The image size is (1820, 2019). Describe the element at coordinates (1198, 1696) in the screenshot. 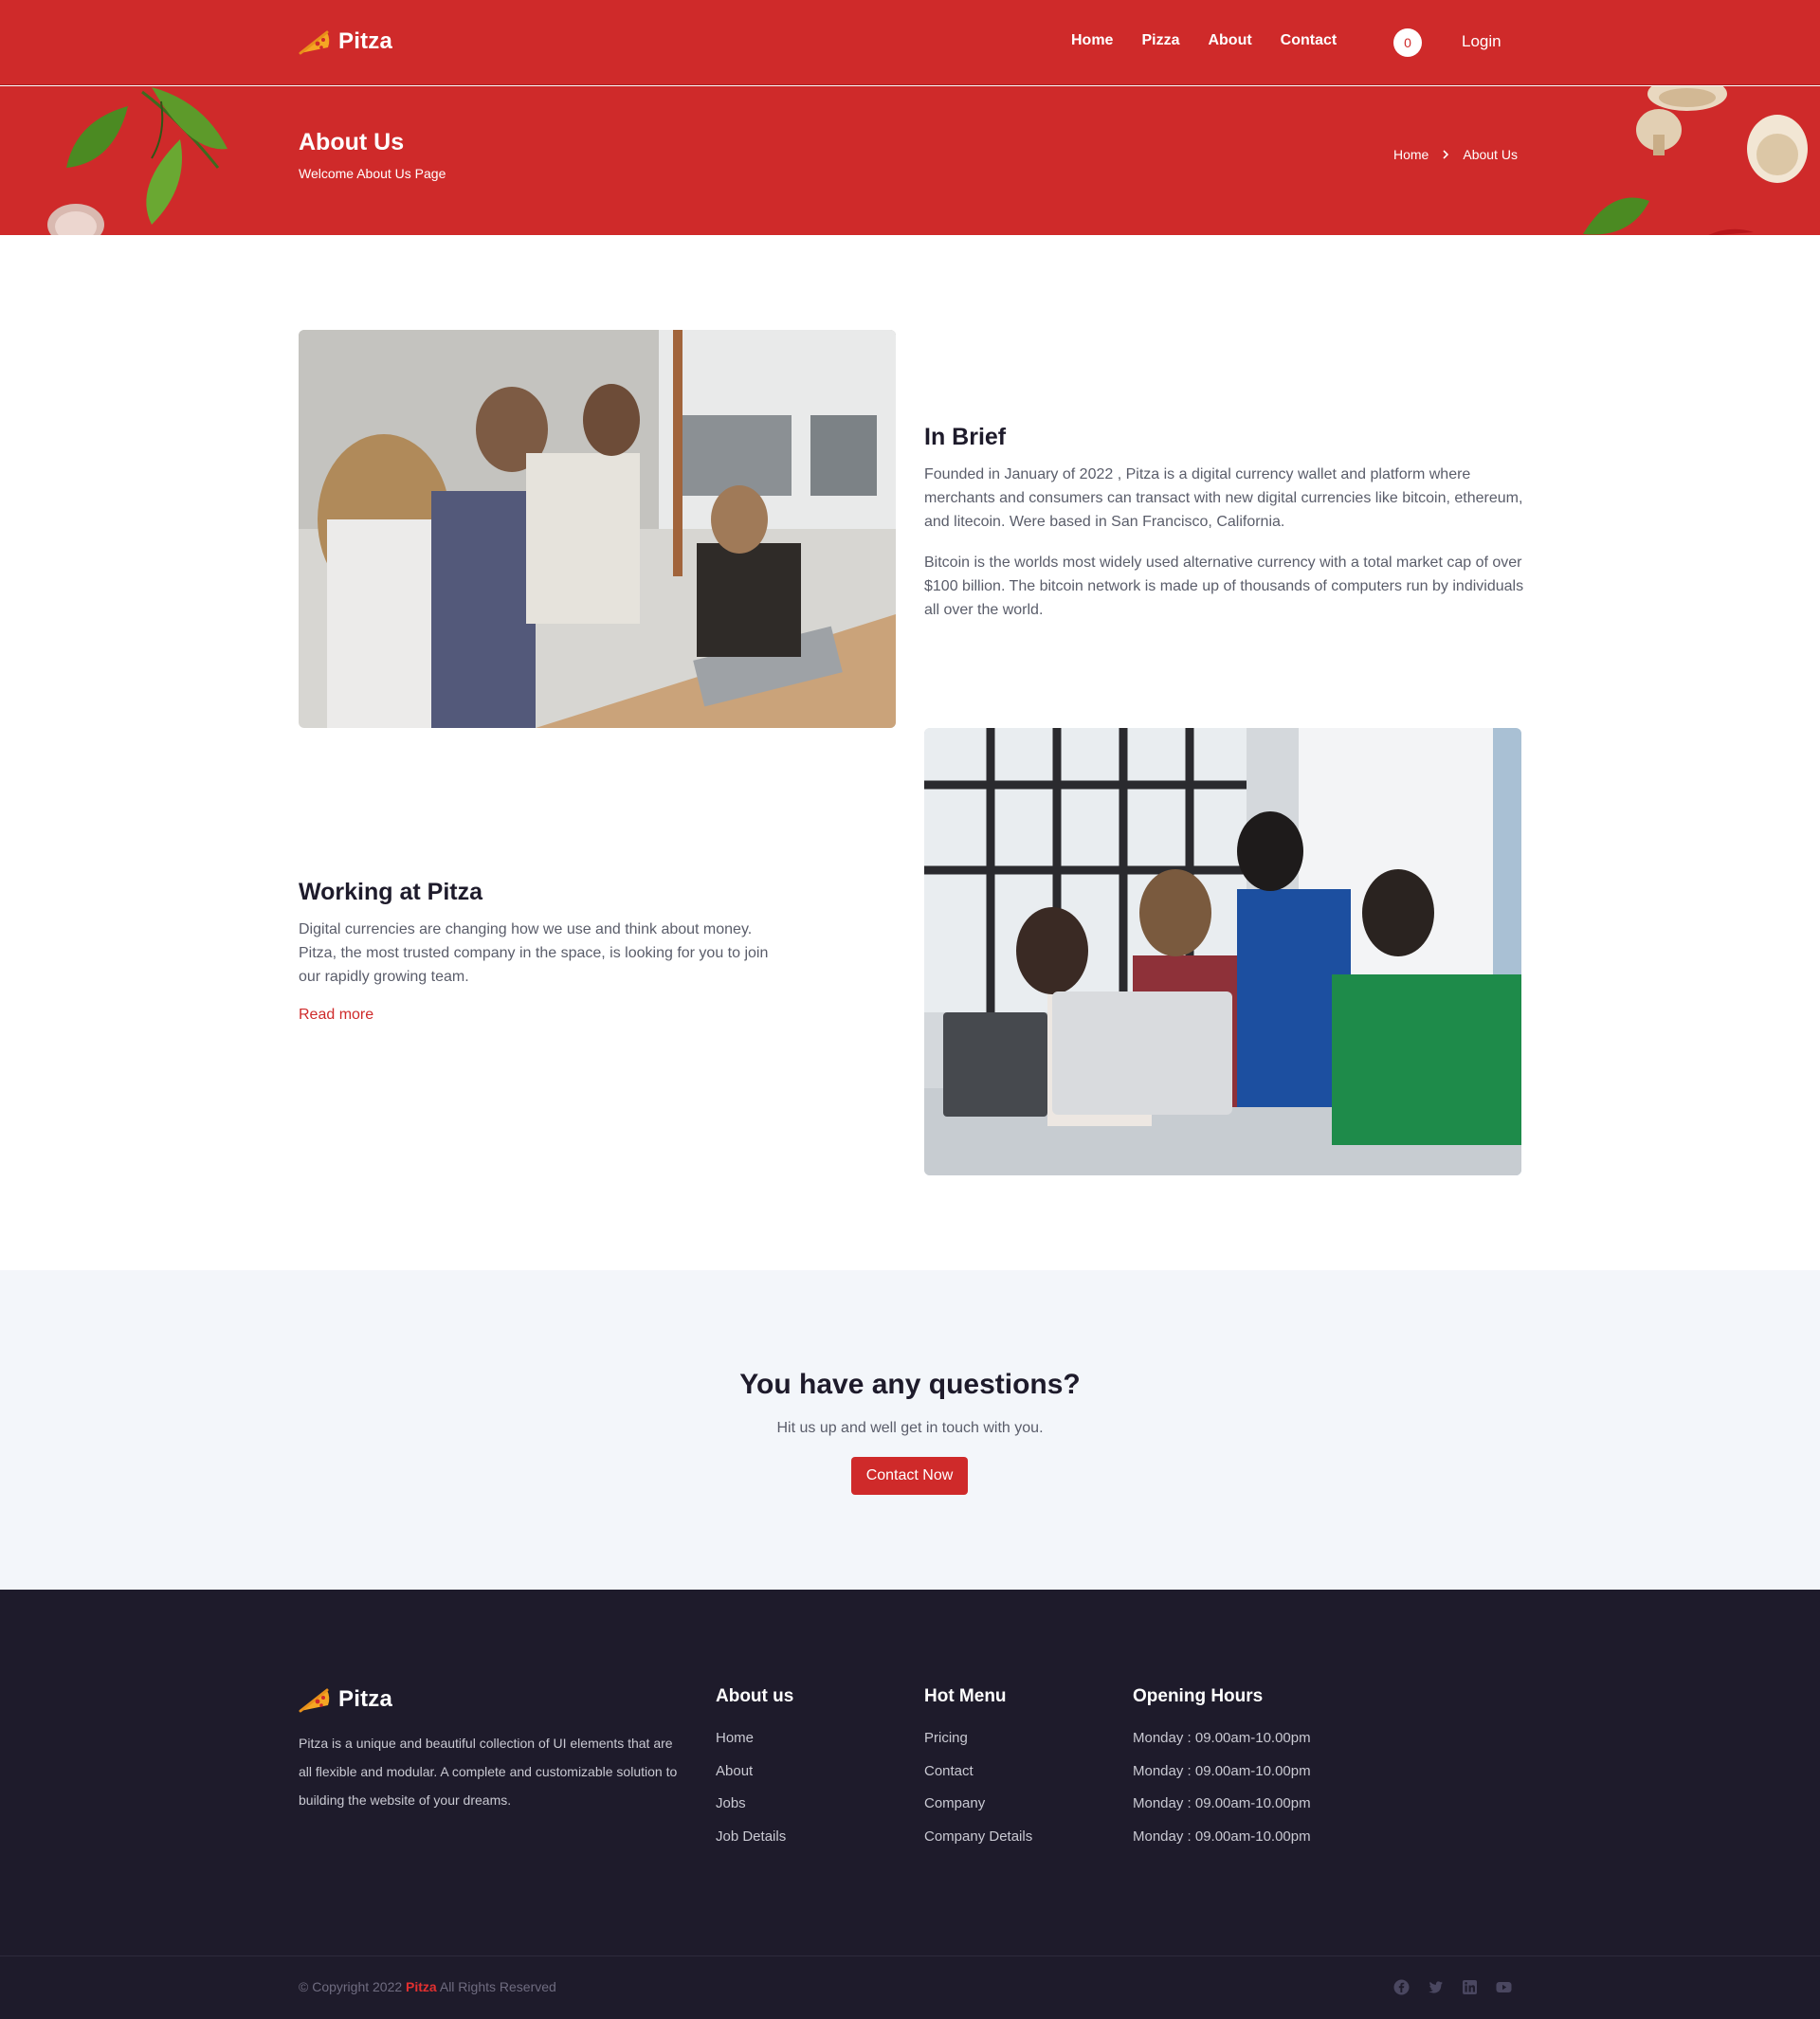

I see `footer-column-title: Opening Hours` at that location.